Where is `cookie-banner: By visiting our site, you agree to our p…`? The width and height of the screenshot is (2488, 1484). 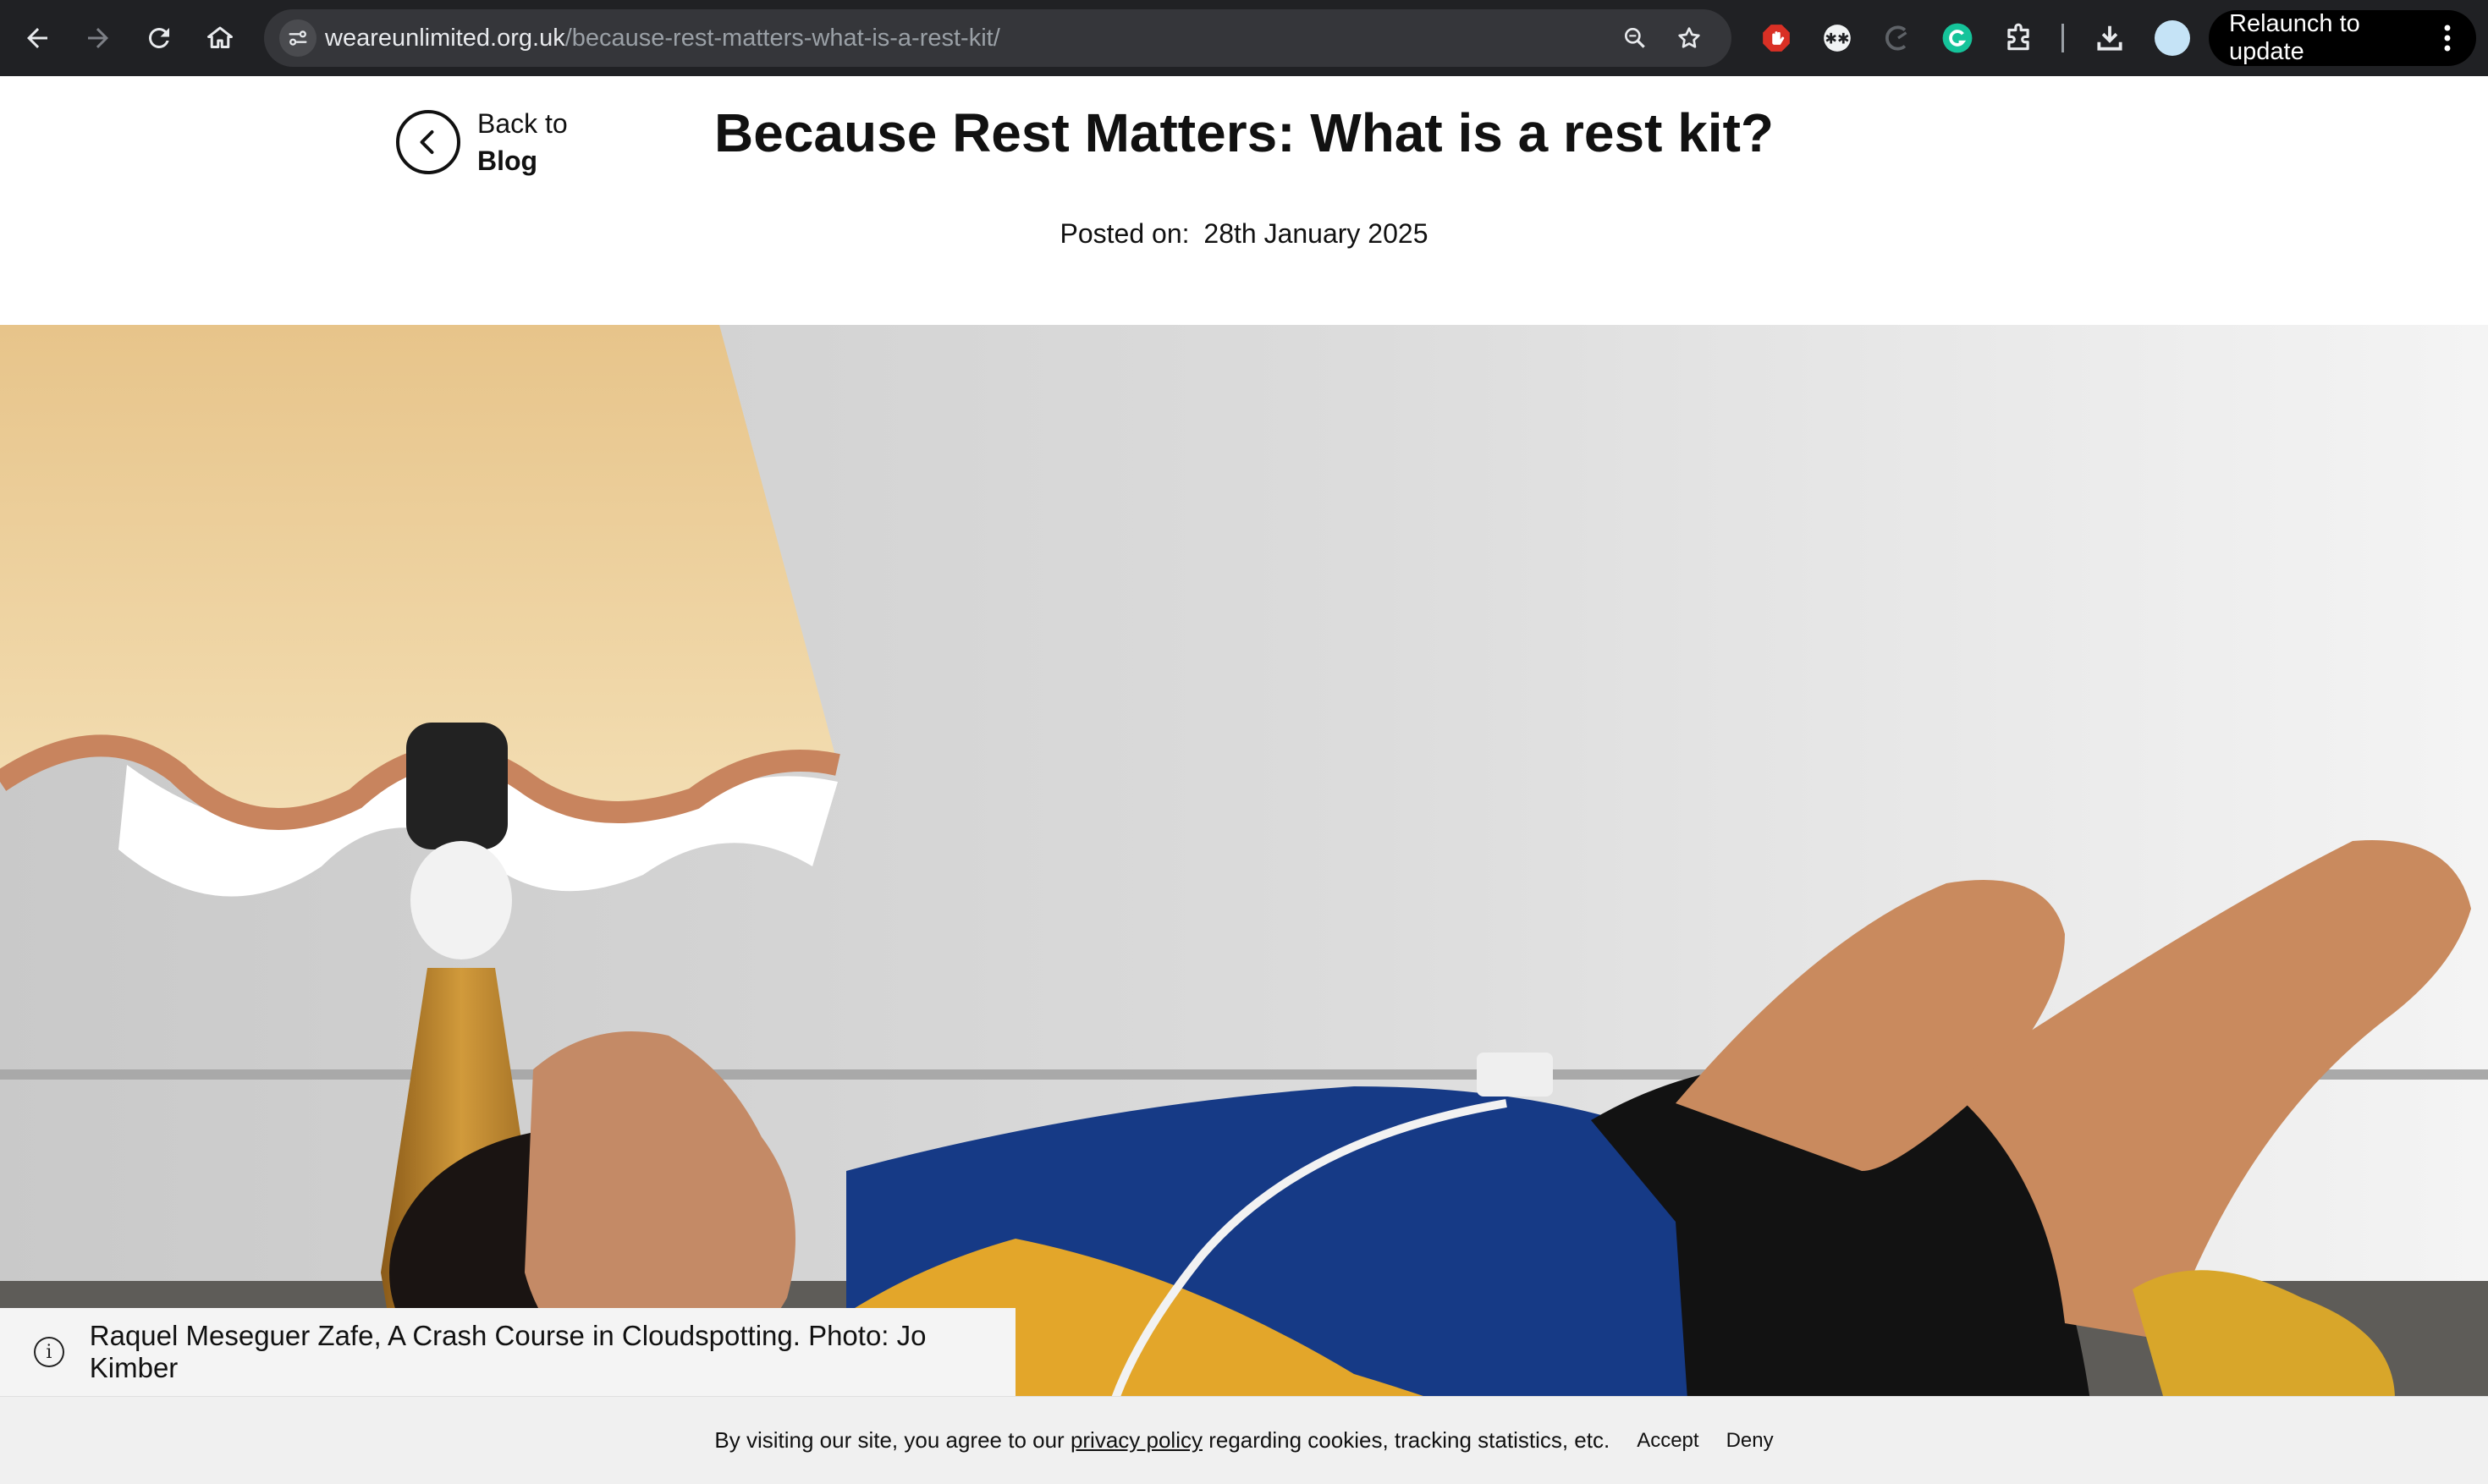 cookie-banner: By visiting our site, you agree to our p… is located at coordinates (1244, 1440).